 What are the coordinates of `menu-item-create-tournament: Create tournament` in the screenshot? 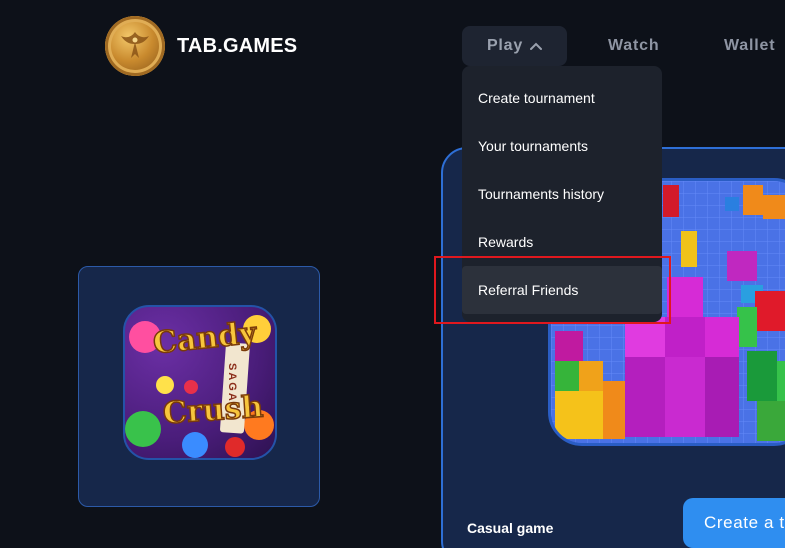 It's located at (562, 98).